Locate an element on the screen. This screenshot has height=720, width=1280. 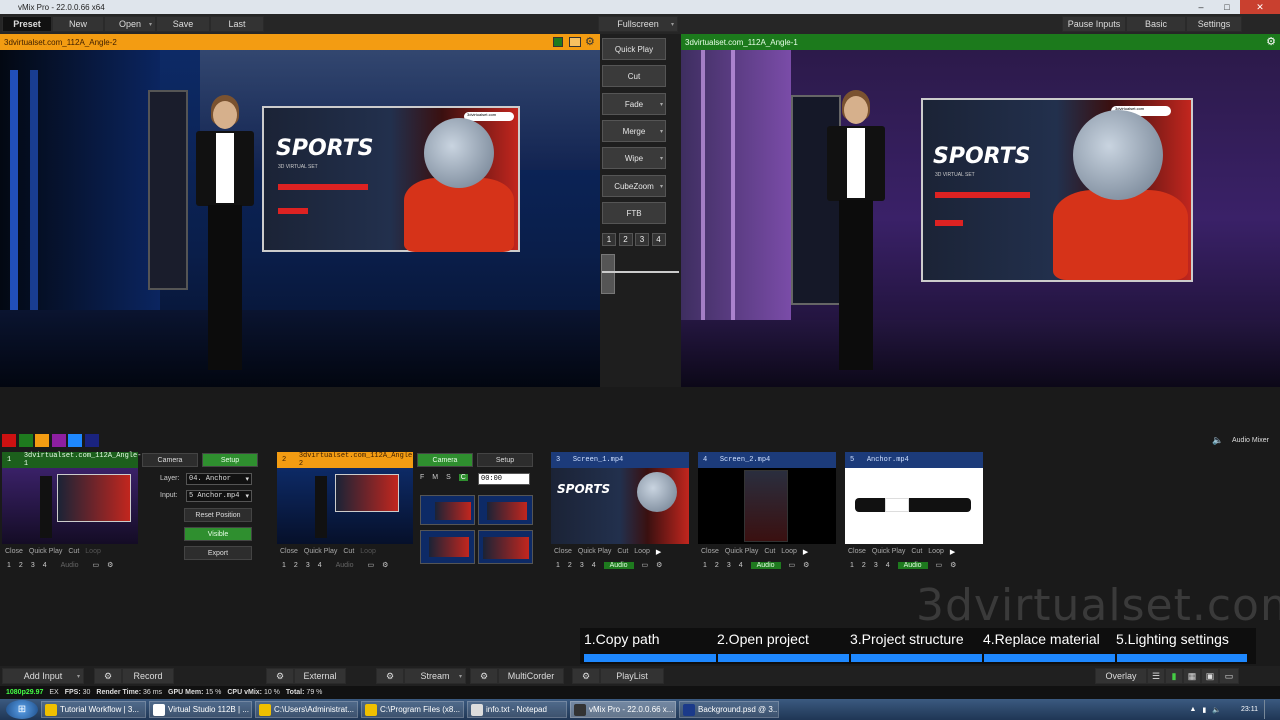
network-icon: ▮ is located at coordinates (1204, 710).